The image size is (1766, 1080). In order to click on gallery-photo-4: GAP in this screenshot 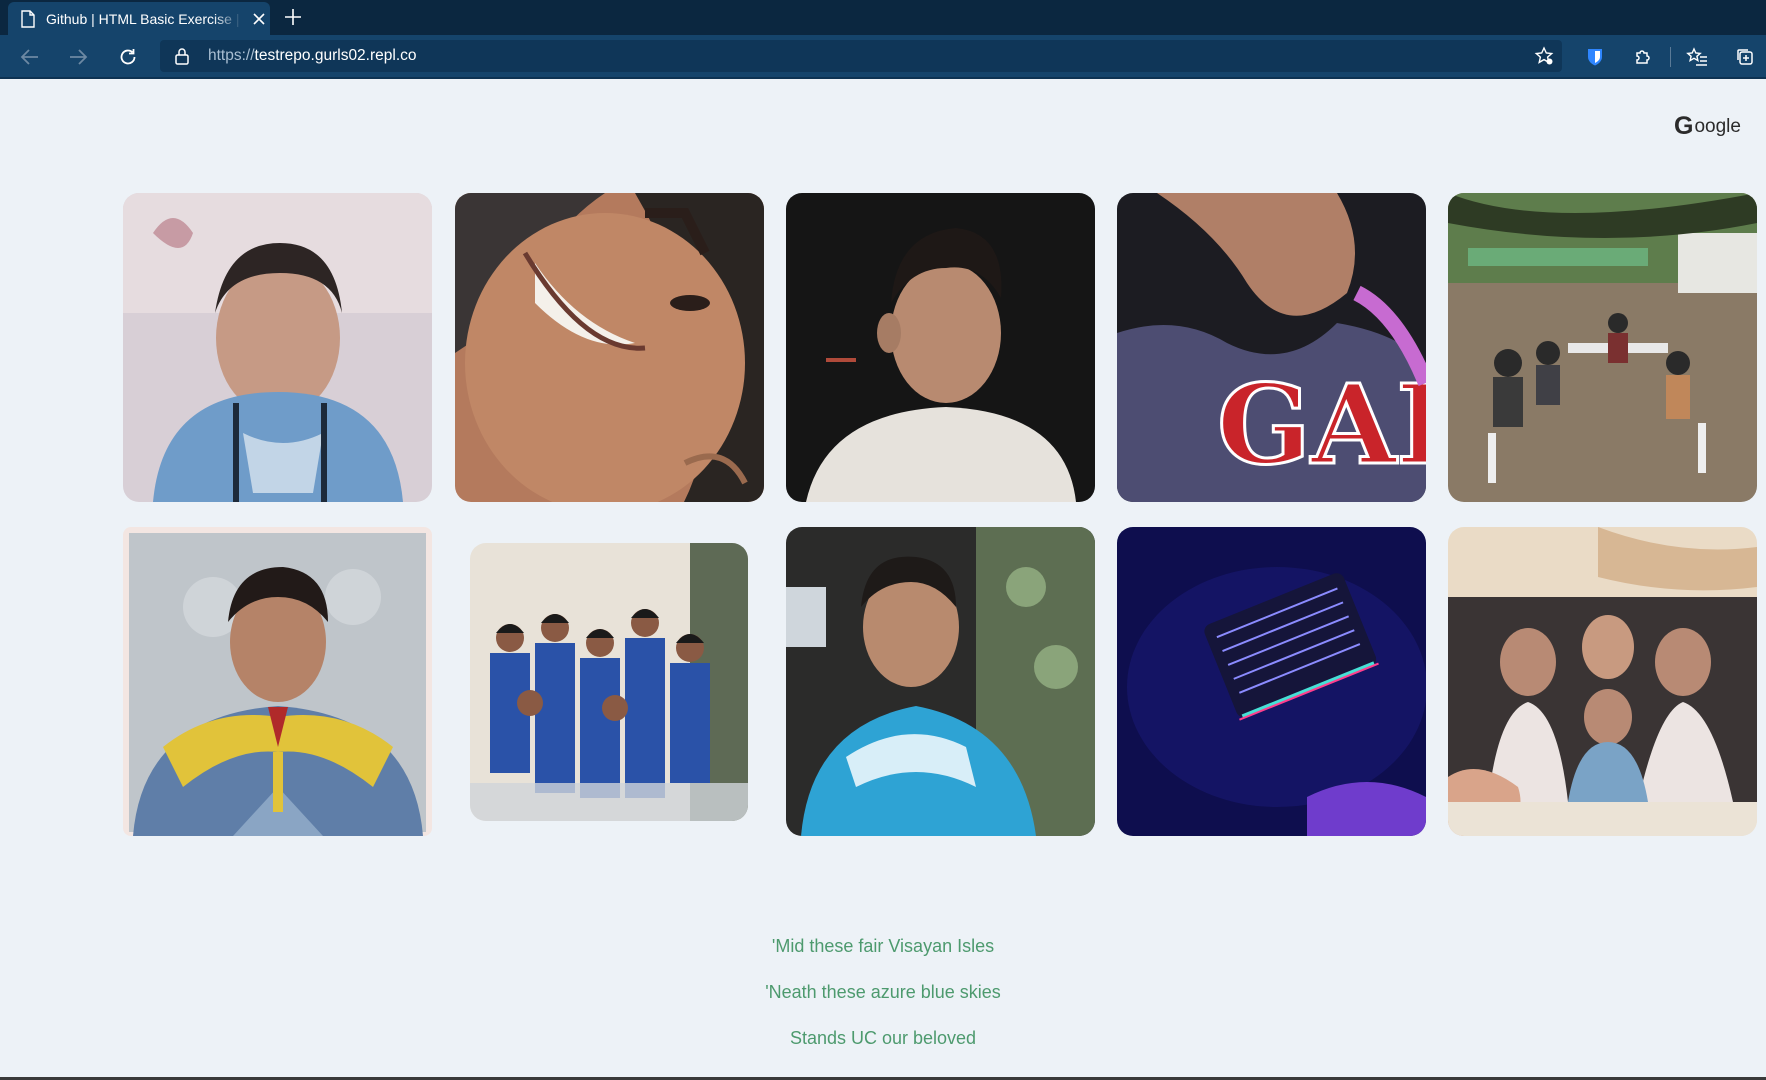, I will do `click(1271, 347)`.